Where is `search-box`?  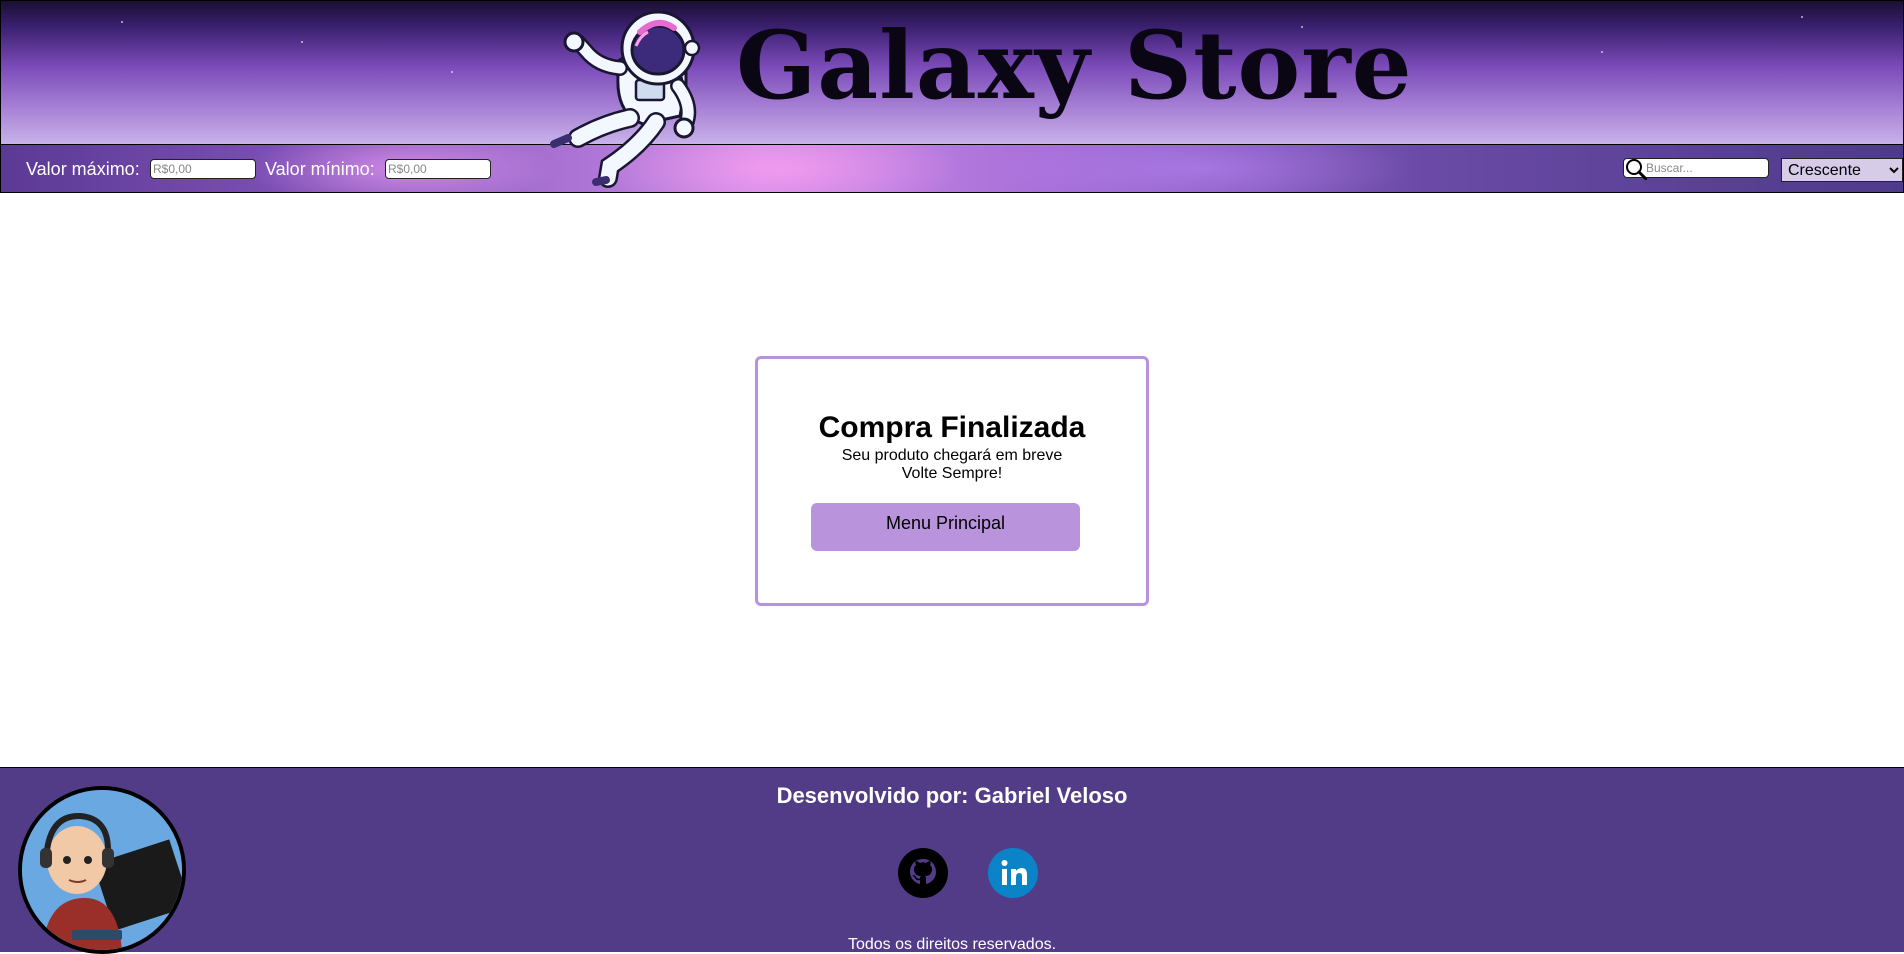 search-box is located at coordinates (1698, 169).